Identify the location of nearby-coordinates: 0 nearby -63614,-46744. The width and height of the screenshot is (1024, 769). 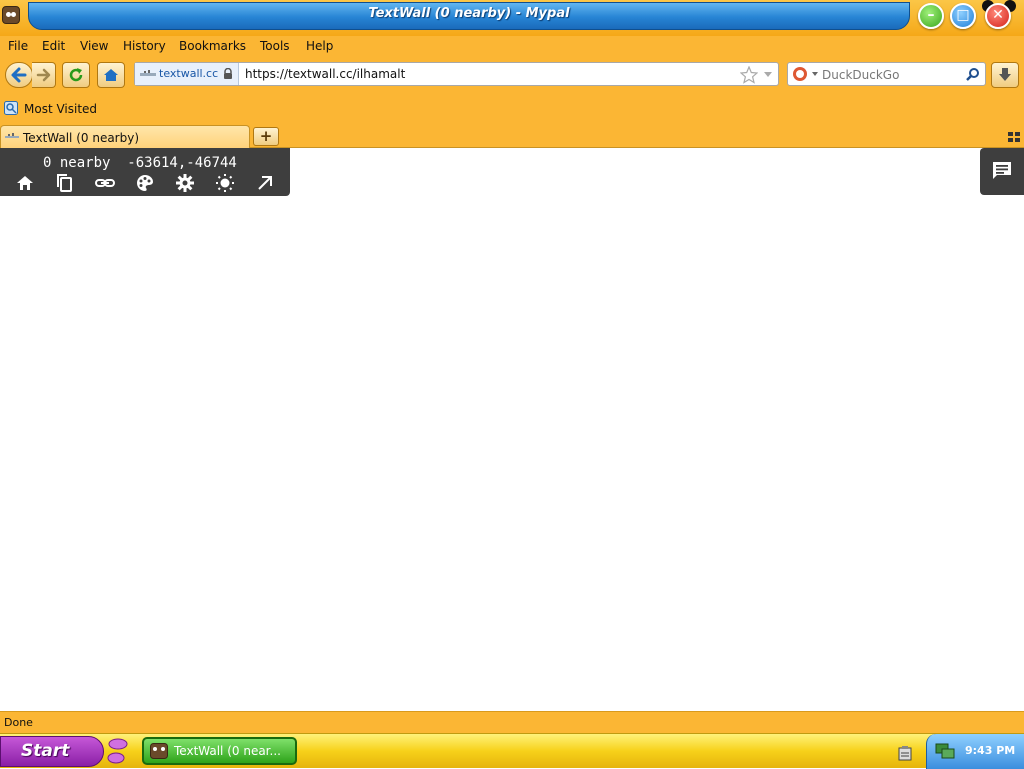
(140, 163).